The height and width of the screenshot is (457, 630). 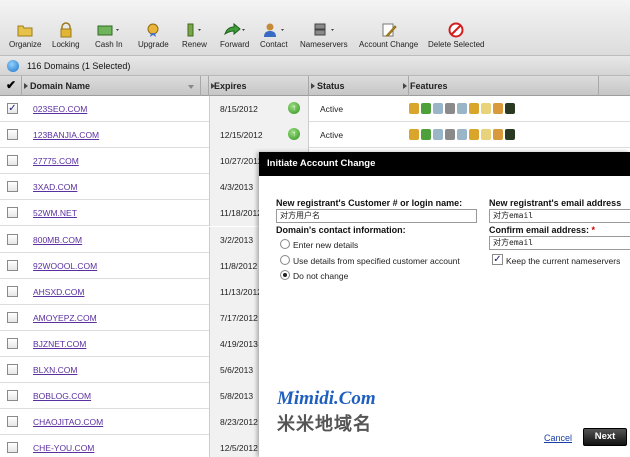 What do you see at coordinates (68, 422) in the screenshot?
I see `domain-link: CHAOJITAO.COM` at bounding box center [68, 422].